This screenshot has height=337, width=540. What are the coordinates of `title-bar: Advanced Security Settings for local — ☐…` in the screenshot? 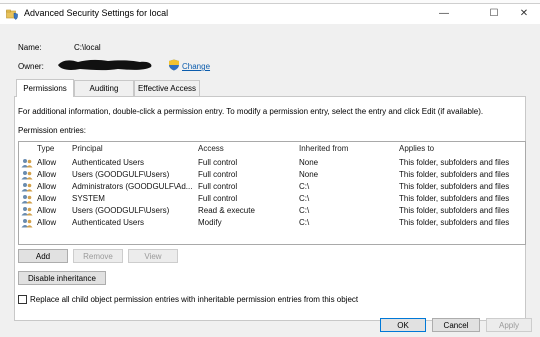 It's located at (270, 14).